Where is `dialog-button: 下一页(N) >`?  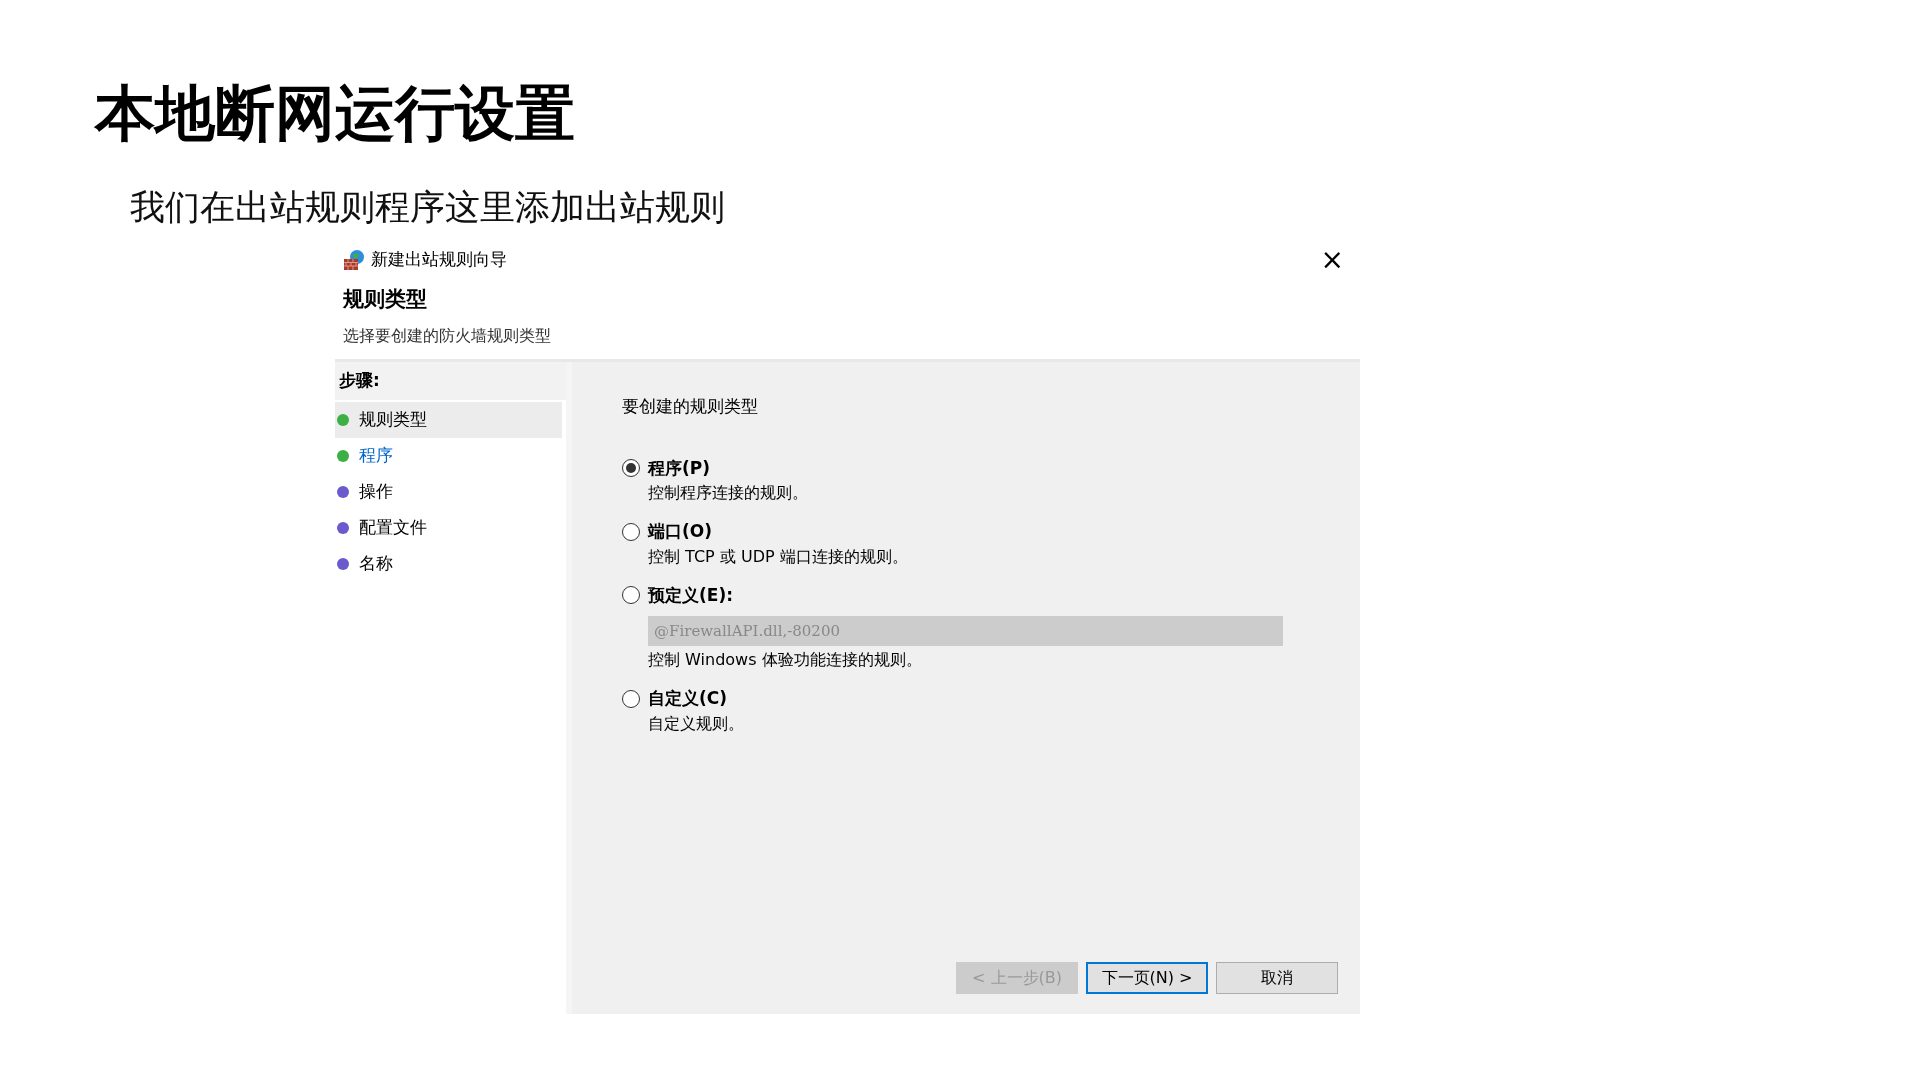 dialog-button: 下一页(N) > is located at coordinates (1147, 978).